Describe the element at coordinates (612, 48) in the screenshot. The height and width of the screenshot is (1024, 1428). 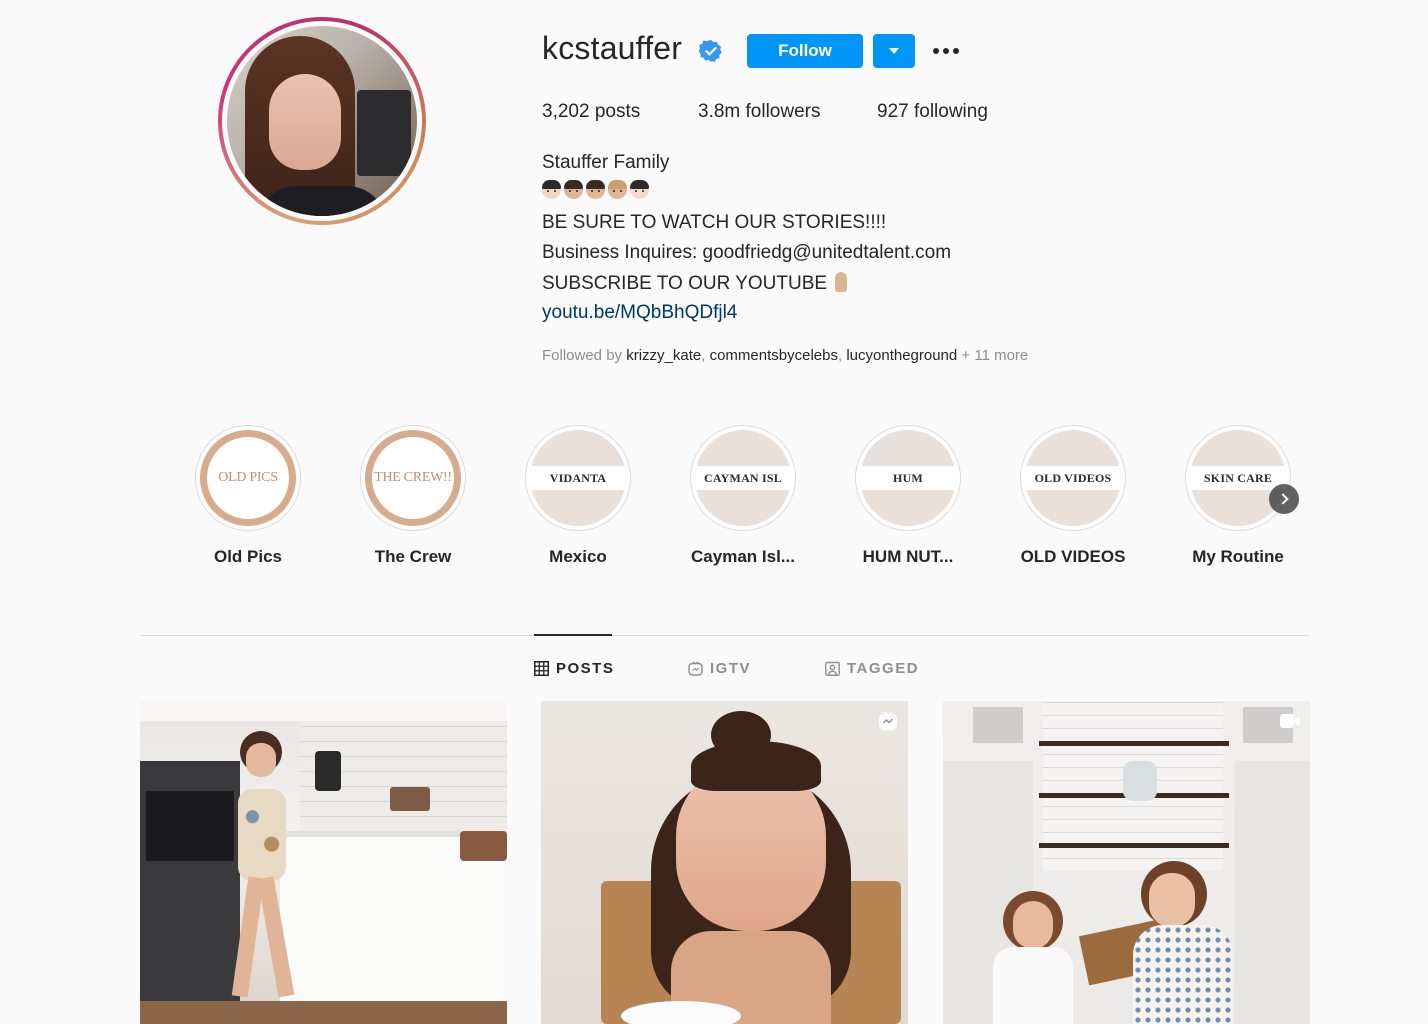
I see `profile-username: kcstauffer` at that location.